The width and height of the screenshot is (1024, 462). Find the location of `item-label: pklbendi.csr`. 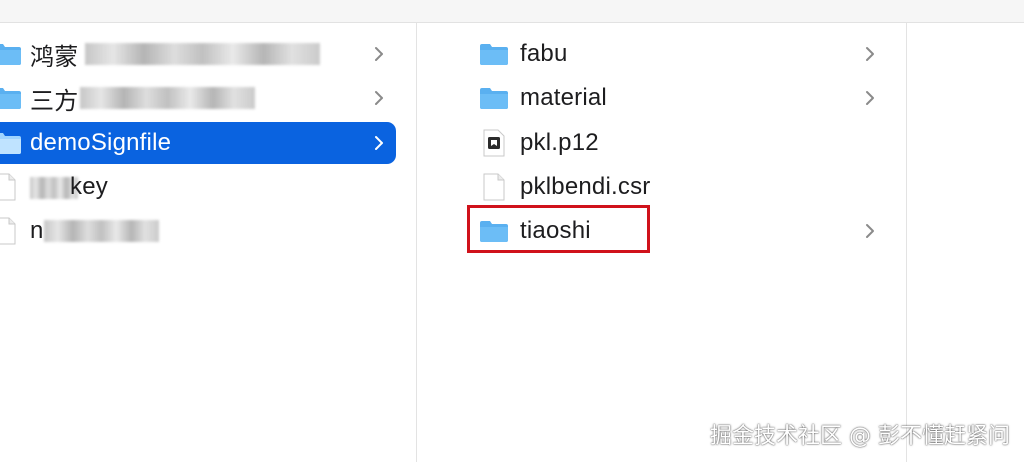

item-label: pklbendi.csr is located at coordinates (585, 186).